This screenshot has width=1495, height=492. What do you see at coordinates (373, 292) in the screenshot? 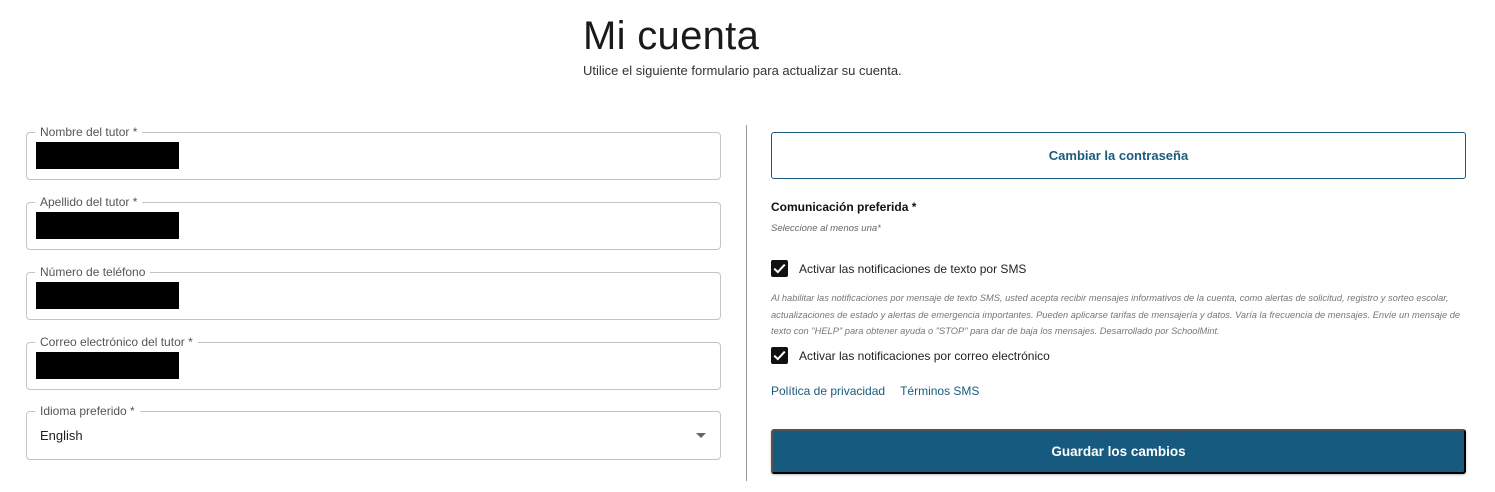
I see `phone-field: Número de teléfono` at bounding box center [373, 292].